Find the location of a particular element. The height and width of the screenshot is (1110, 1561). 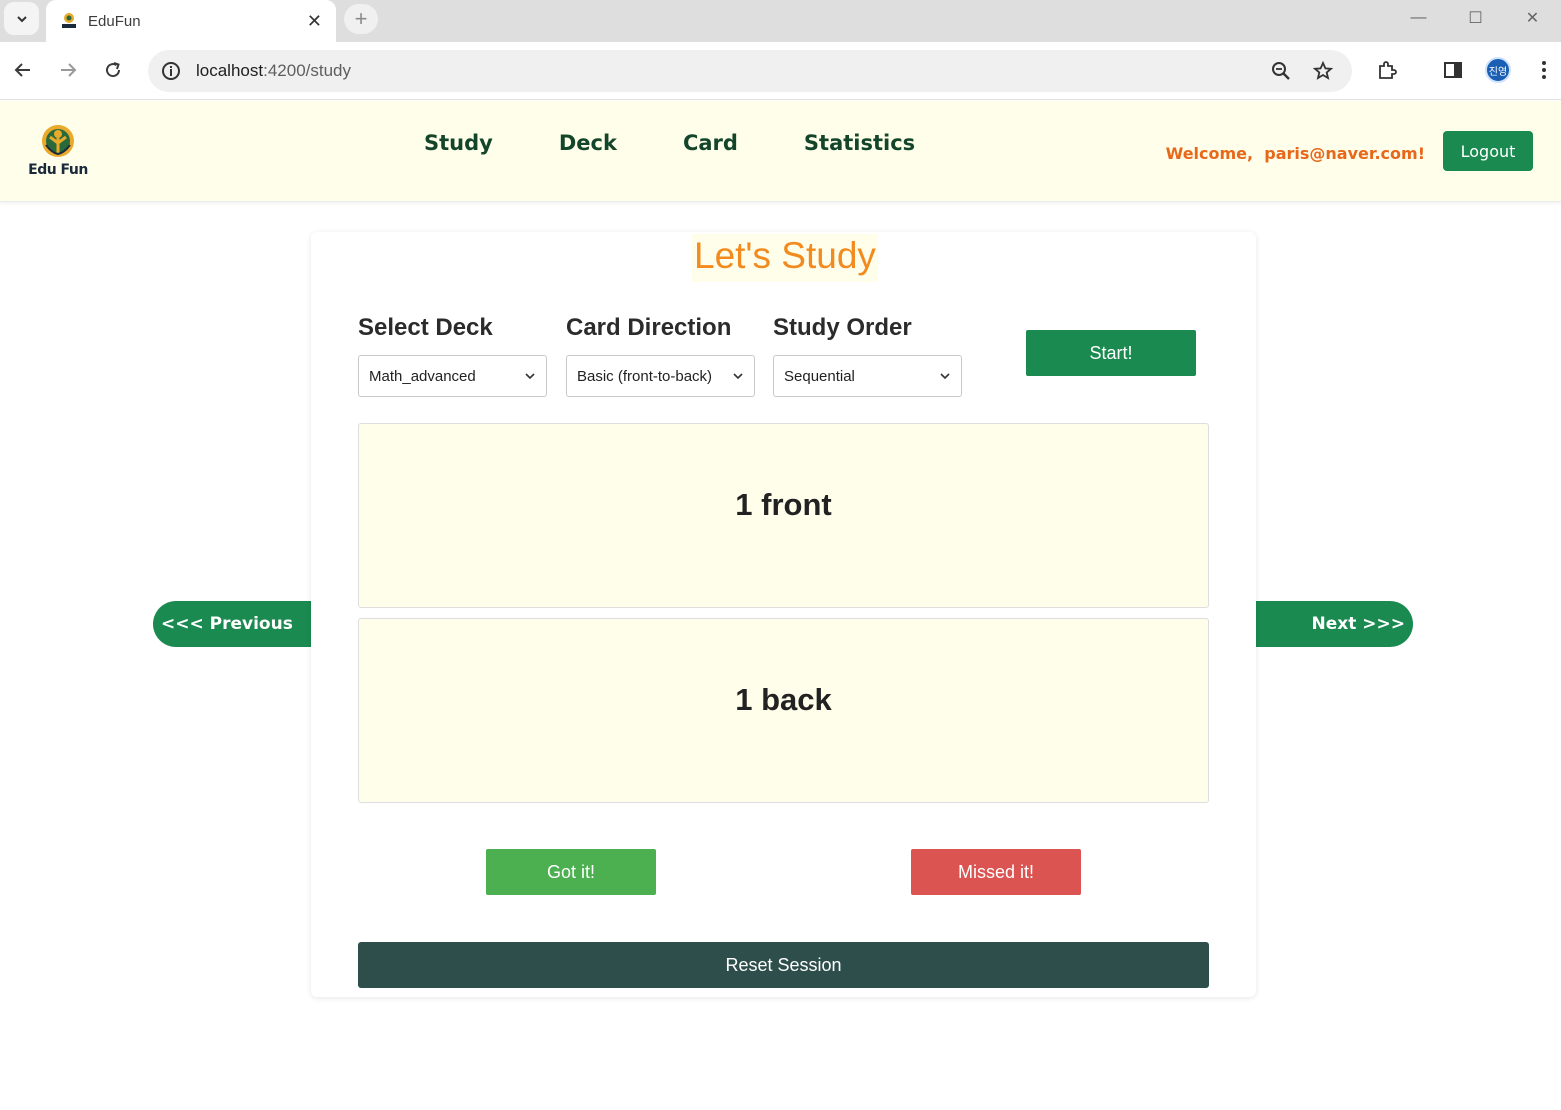

select-deck-label: Select Deck is located at coordinates (425, 327).